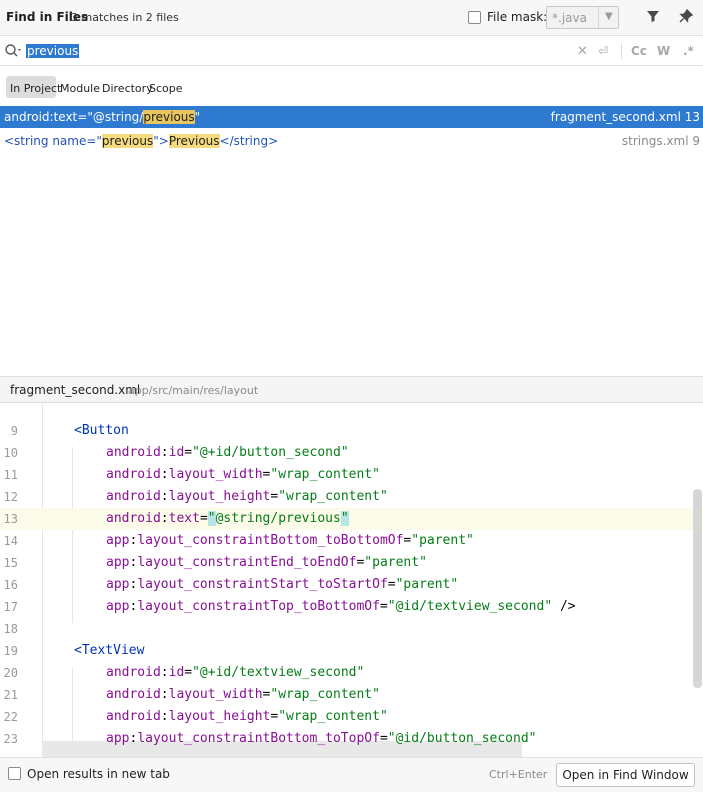 The width and height of the screenshot is (703, 792). Describe the element at coordinates (166, 88) in the screenshot. I see `tab-scope: Scope` at that location.